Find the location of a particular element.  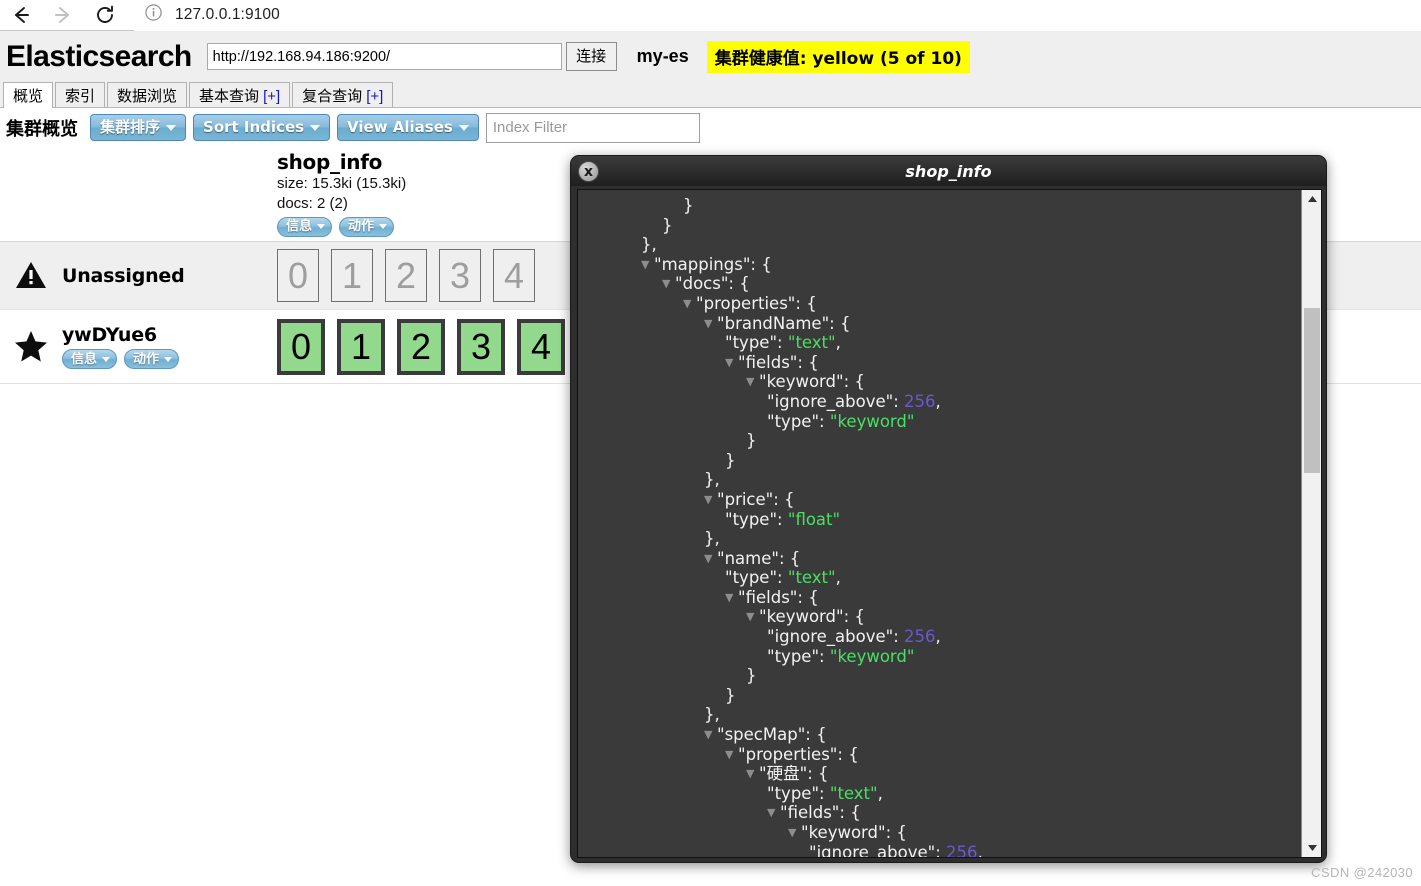

browser-chrome: 127.0.0.1:9100 is located at coordinates (710, 15).